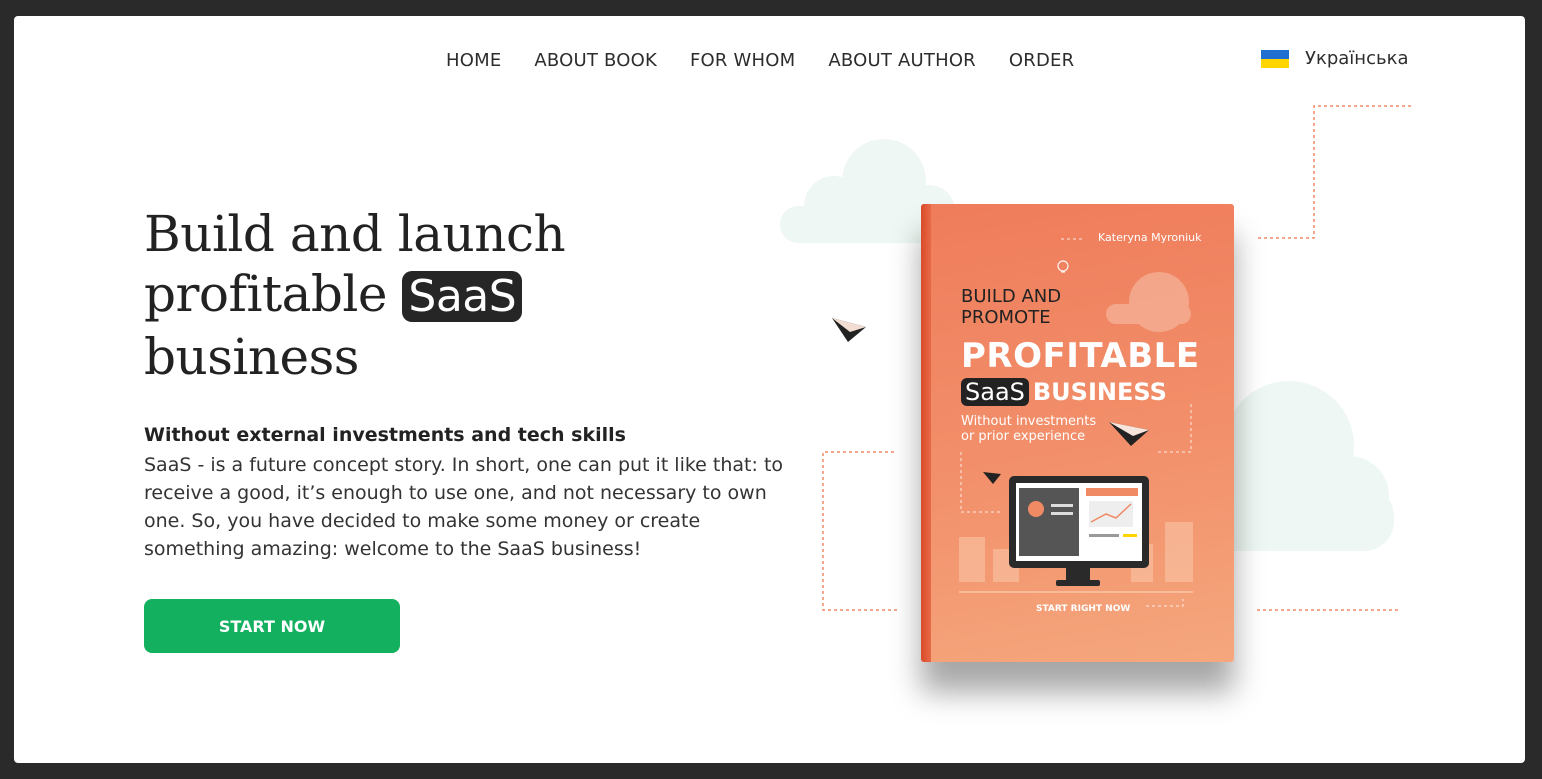 Image resolution: width=1542 pixels, height=779 pixels. What do you see at coordinates (1083, 609) in the screenshot?
I see `book-cta: START RIGHT NOW` at bounding box center [1083, 609].